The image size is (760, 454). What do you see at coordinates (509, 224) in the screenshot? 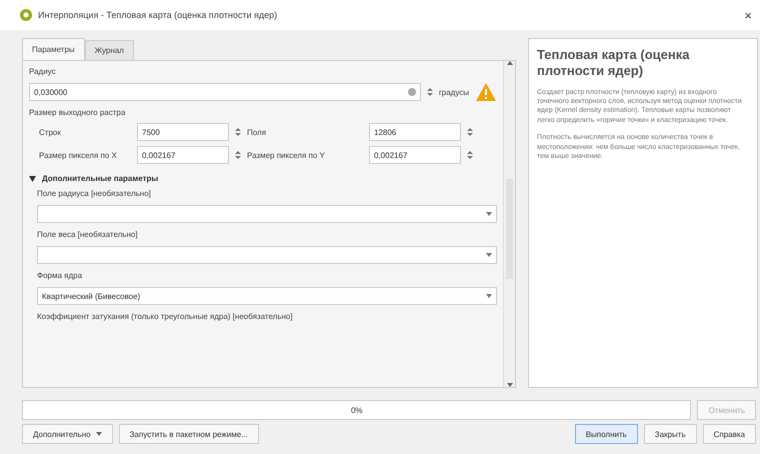
I see `scrollbar` at bounding box center [509, 224].